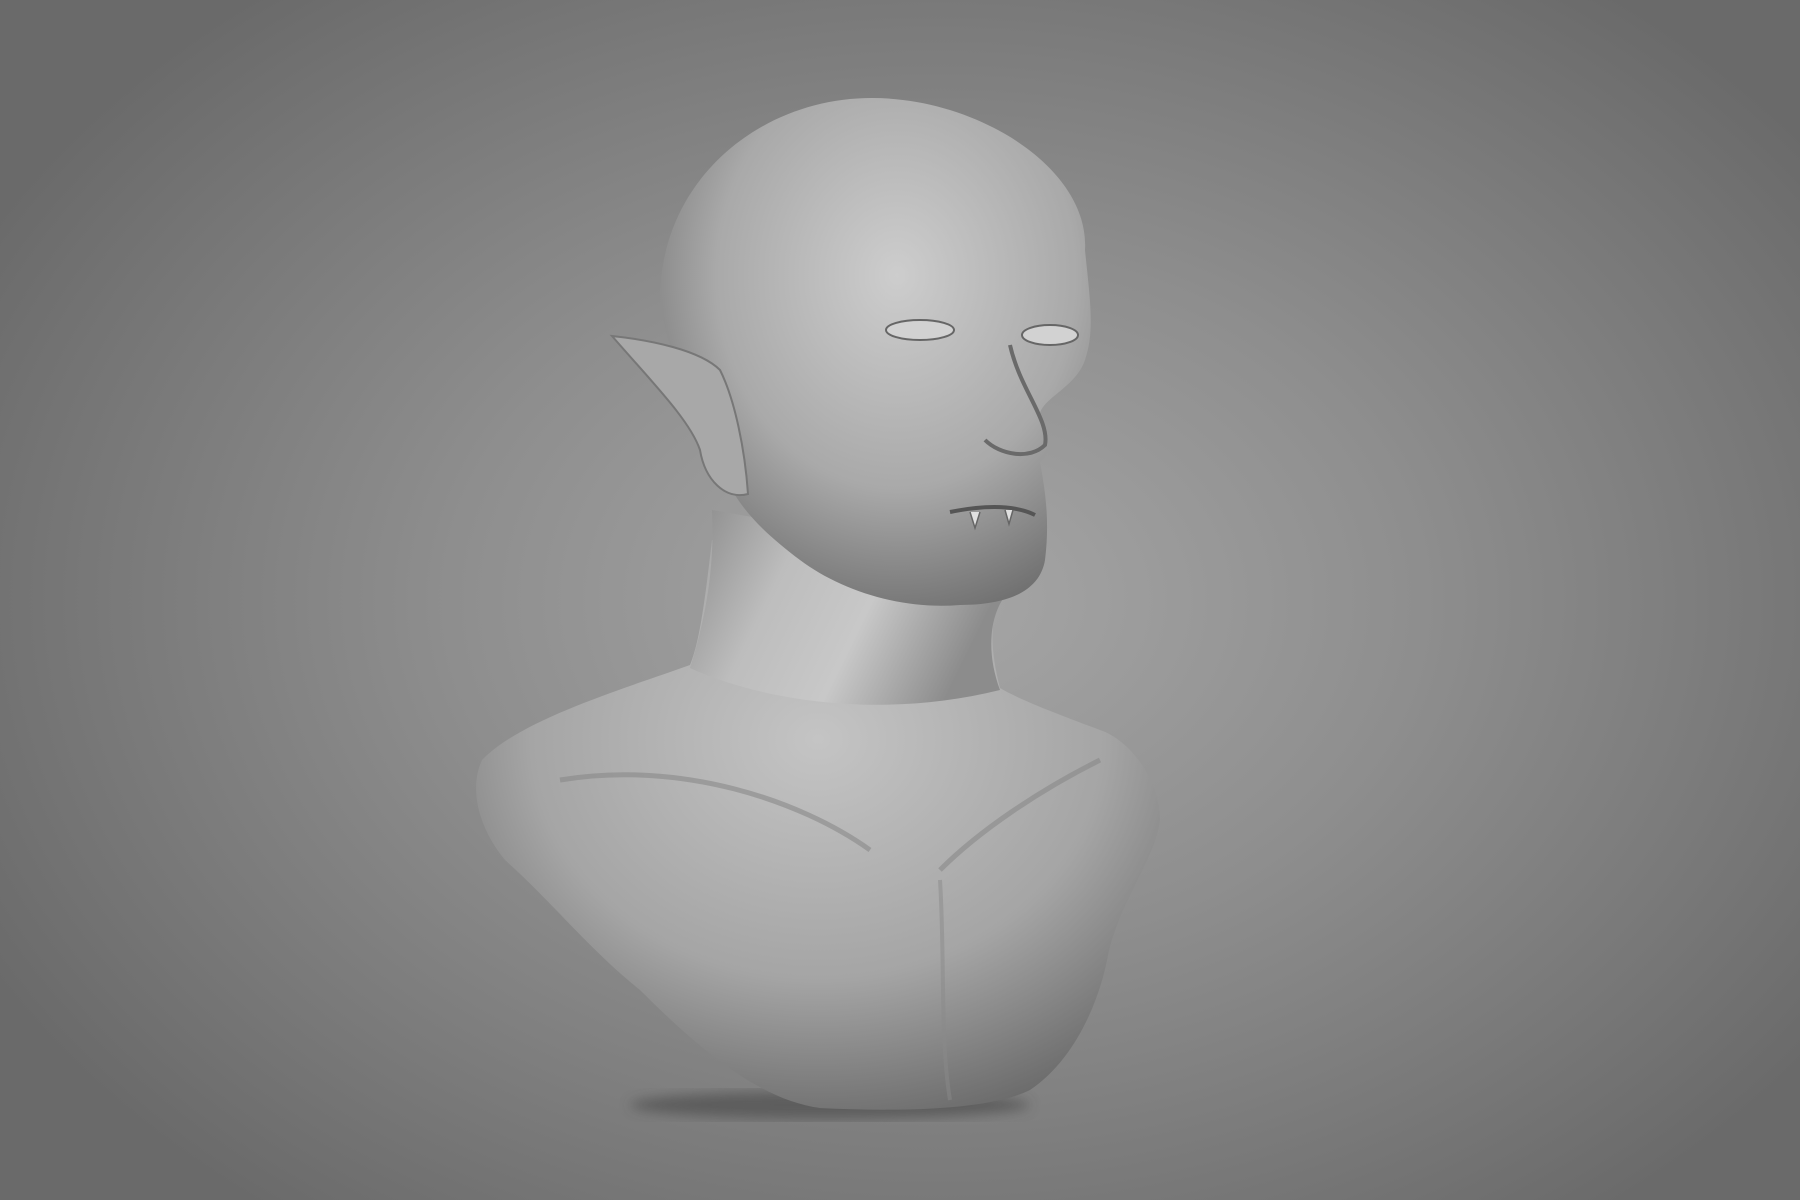 The width and height of the screenshot is (1800, 1200). Describe the element at coordinates (920, 330) in the screenshot. I see `left-eye` at that location.